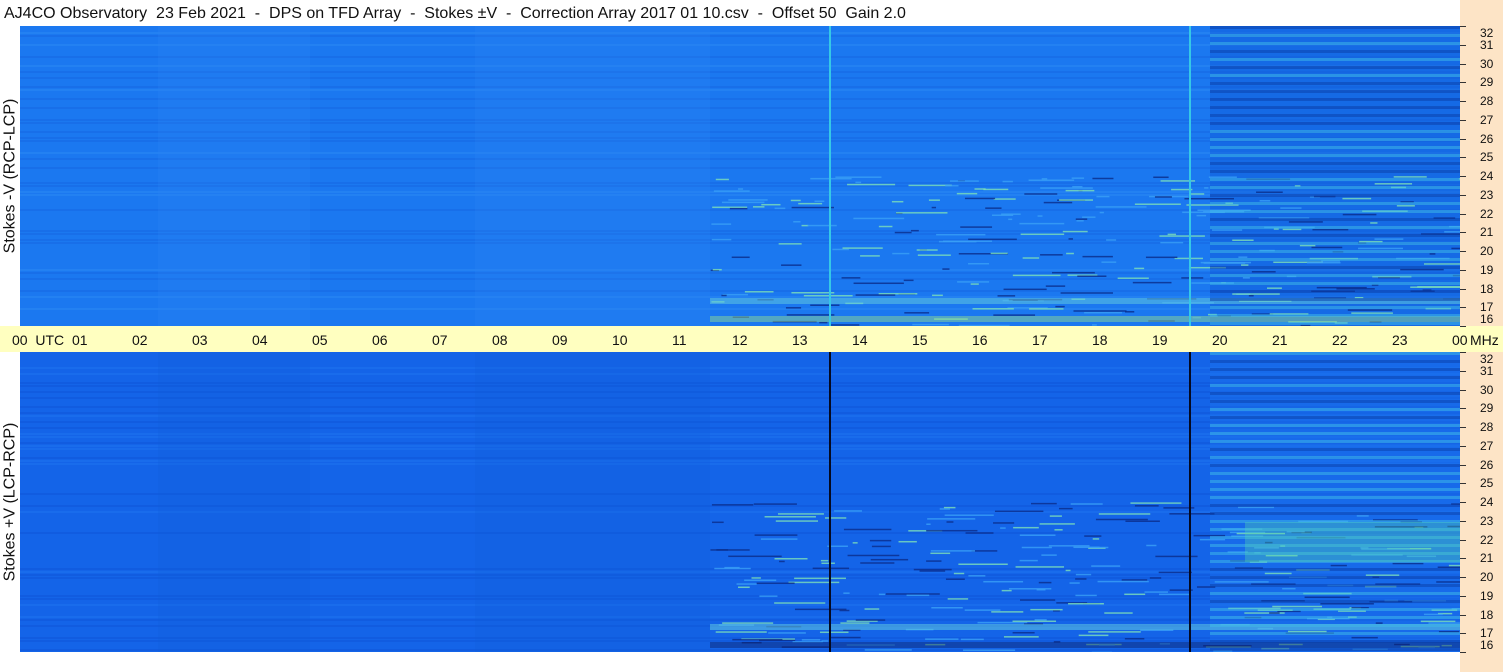 The height and width of the screenshot is (672, 1503). Describe the element at coordinates (1487, 138) in the screenshot. I see `frequency-tick-label: 26` at that location.